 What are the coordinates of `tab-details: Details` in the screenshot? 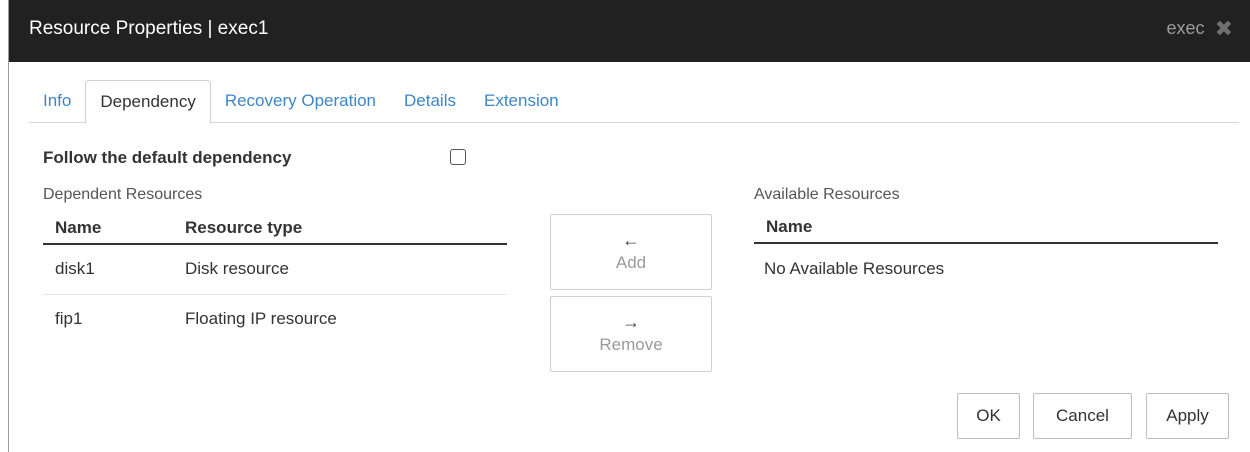 It's located at (430, 101).